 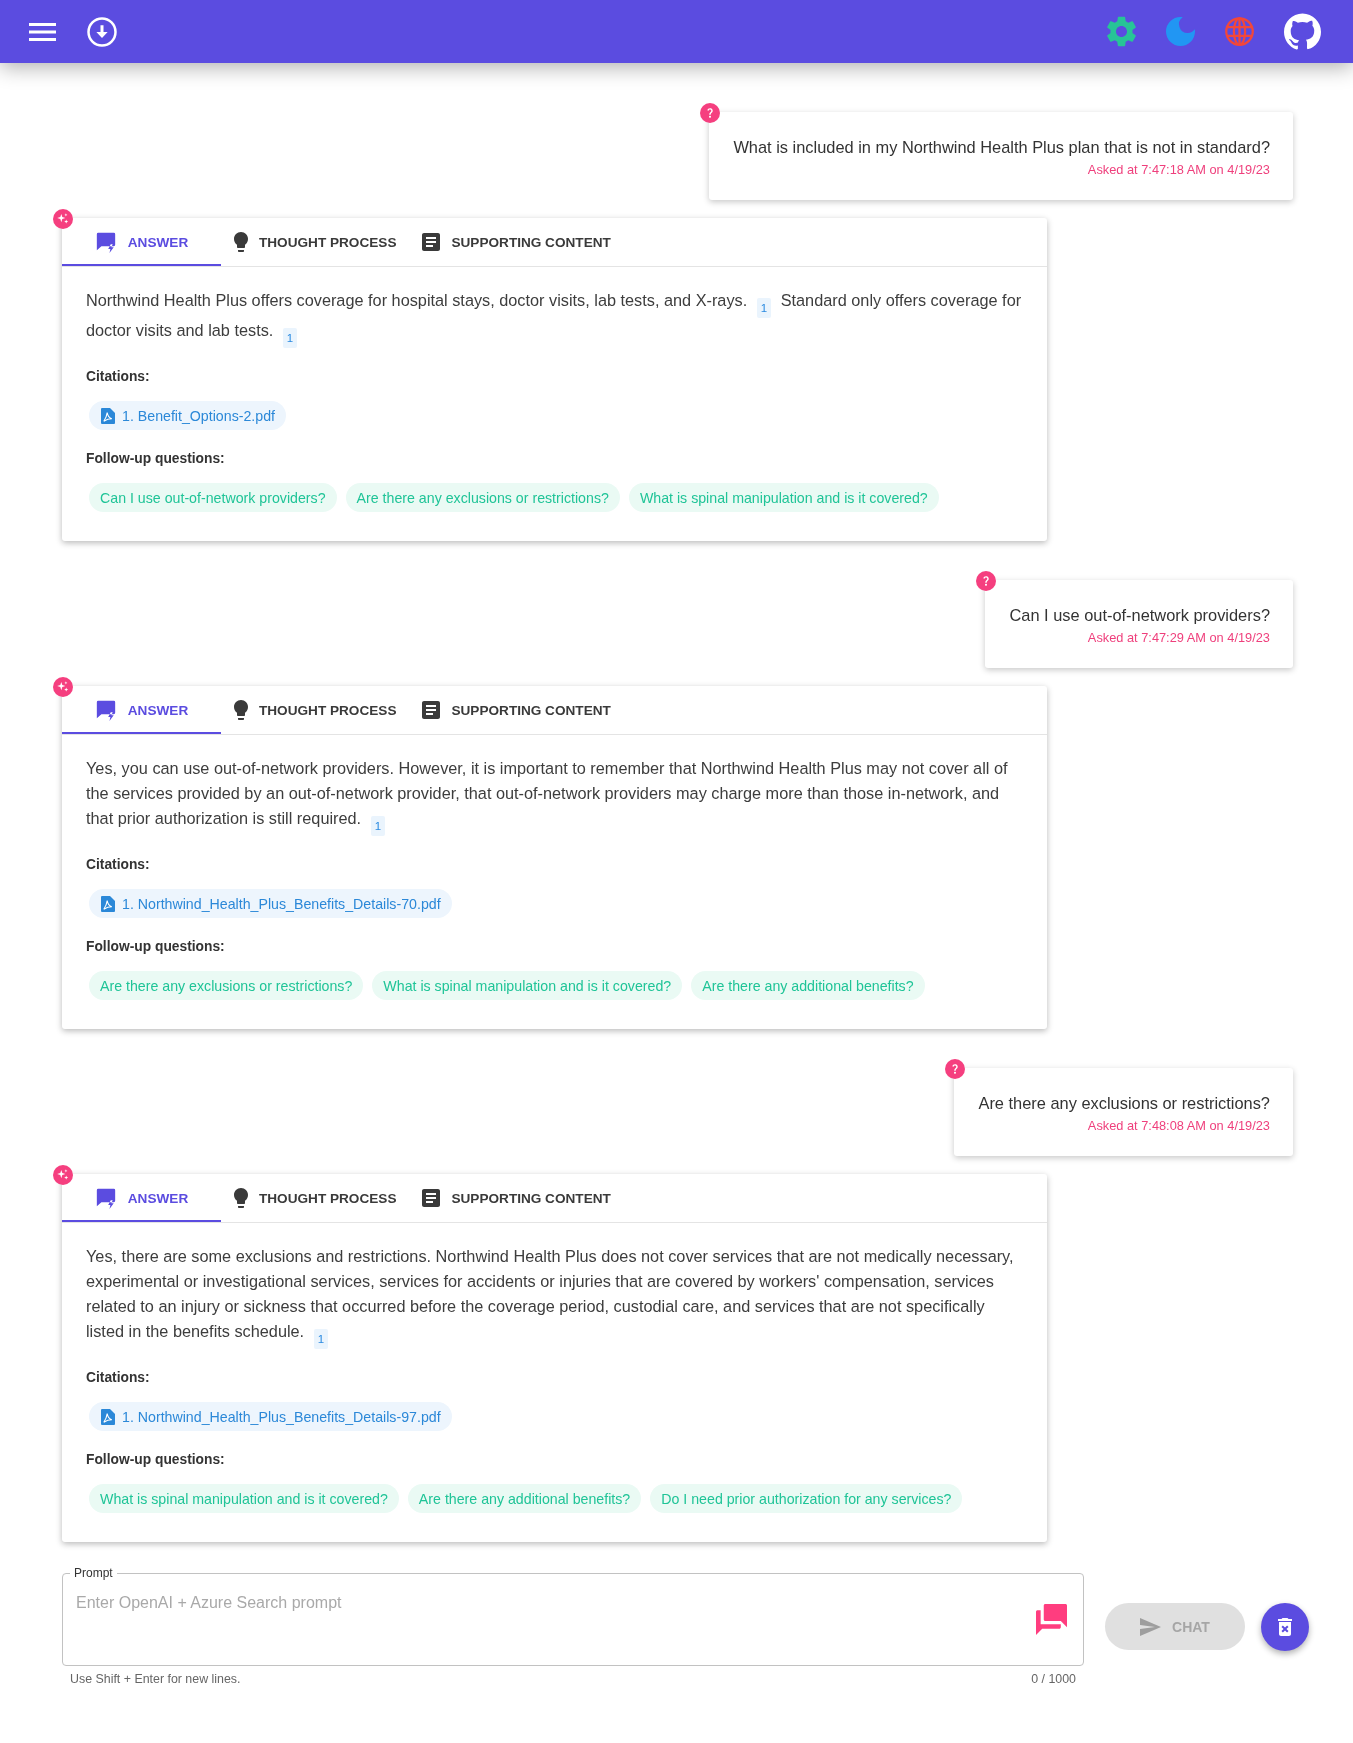 I want to click on answer-text: Yes, there are some exclusions and restrictions. Northwind Health Plus does not cover services that are not medically necessary, experimental or investigational services, services for accidents or injuries that are covered by workers' compensation, services related to an injury or sickness that occurred before the coverage period, custodial care, and services that are not specifically listed in the benefits schedule. 1, so click(x=554, y=1296).